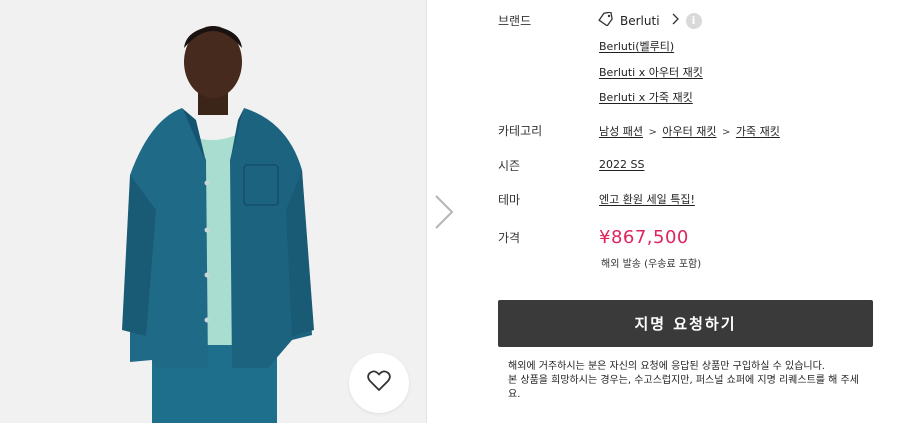 This screenshot has height=423, width=915. What do you see at coordinates (636, 46) in the screenshot?
I see `brand-link: Berluti(벨루티)` at bounding box center [636, 46].